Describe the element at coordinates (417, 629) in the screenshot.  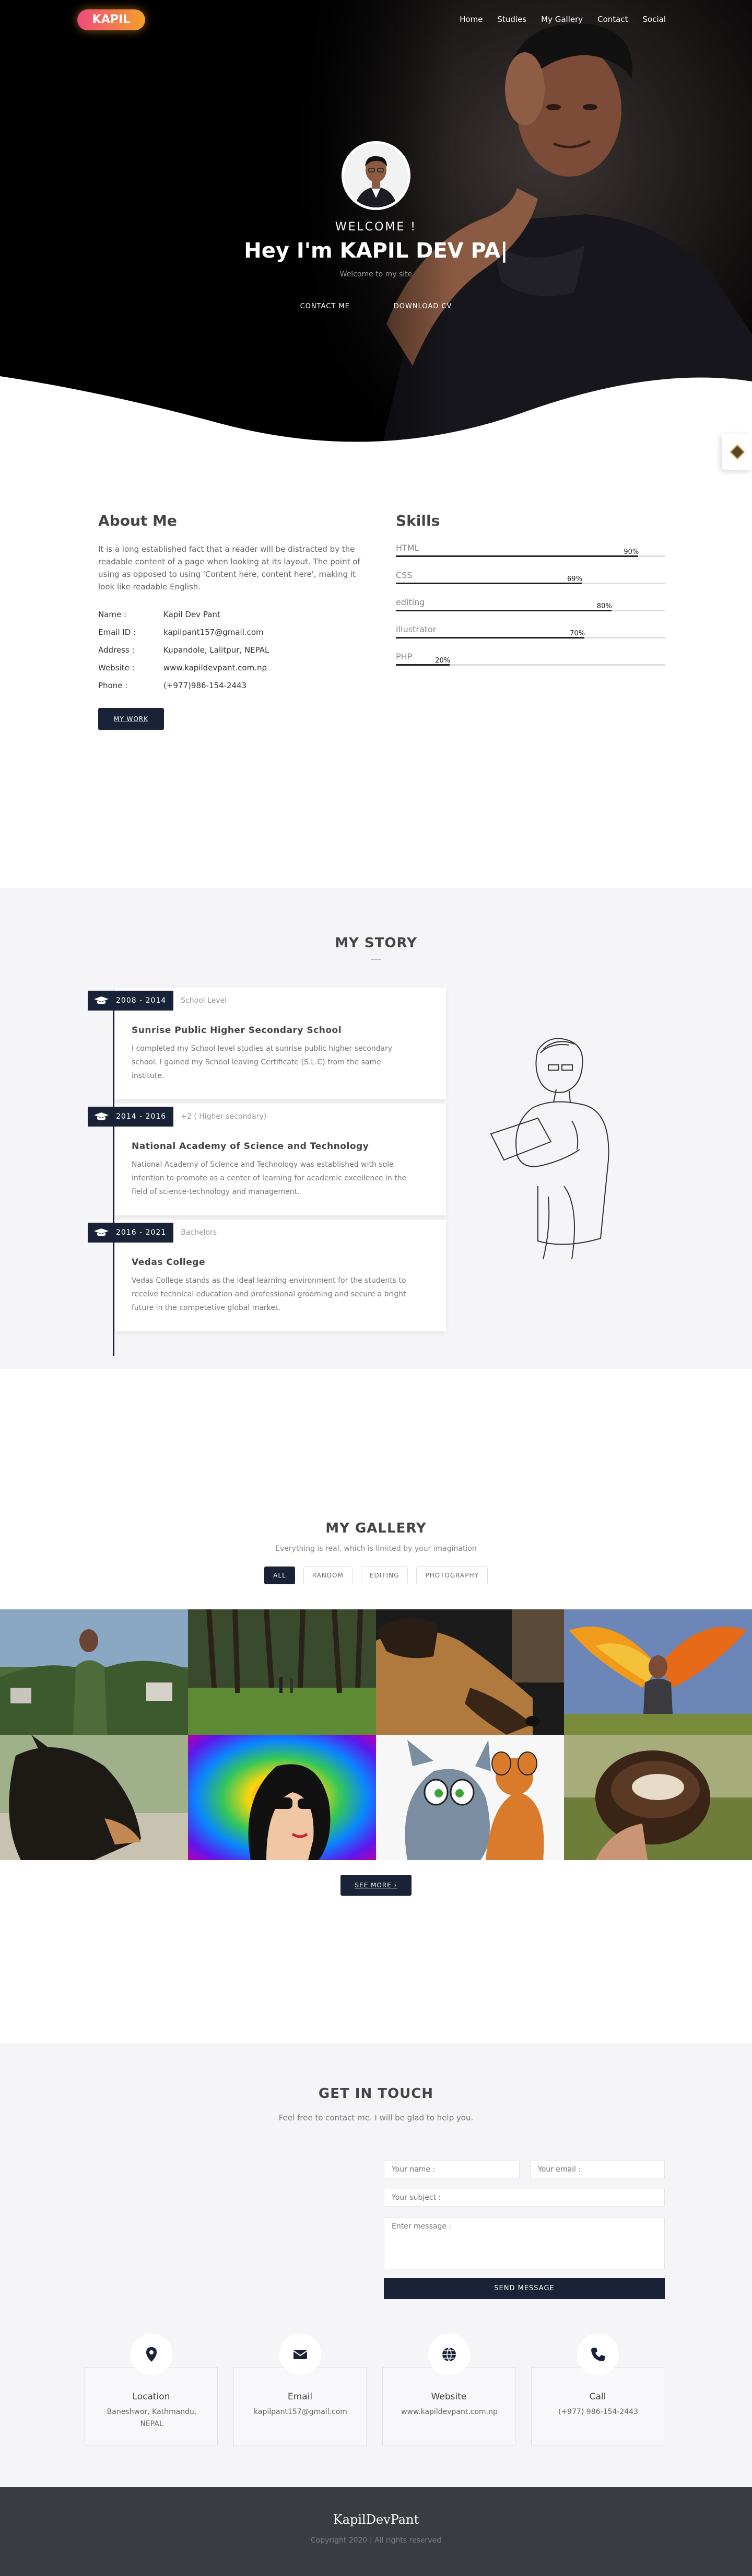
I see `skill-name: Illustrator` at that location.